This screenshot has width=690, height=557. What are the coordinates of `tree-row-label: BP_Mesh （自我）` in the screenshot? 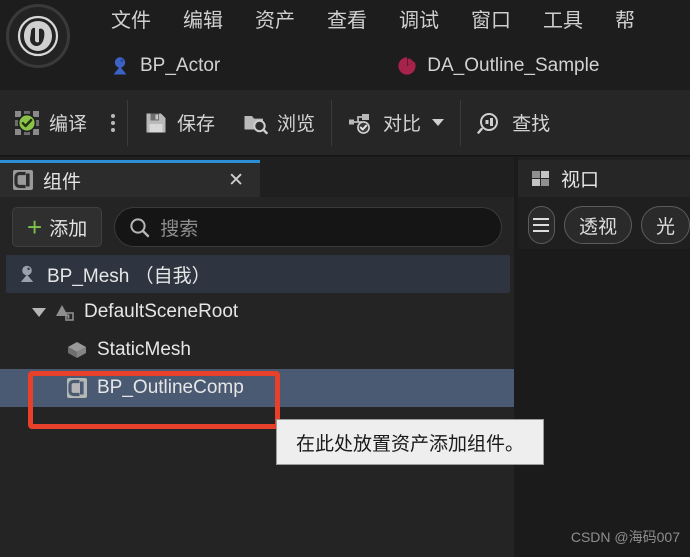 It's located at (129, 276).